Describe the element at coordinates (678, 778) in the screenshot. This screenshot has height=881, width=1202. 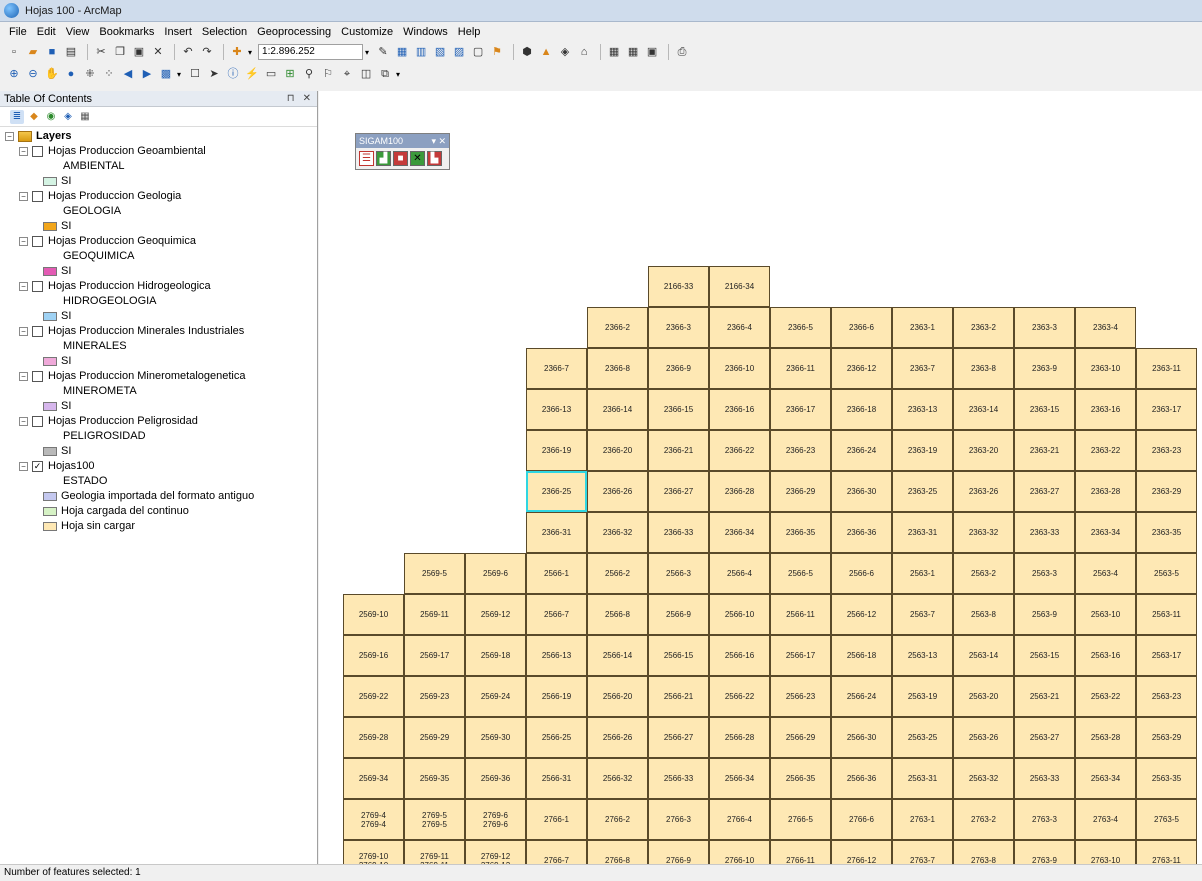
I see `map-sheet: 2566-33` at that location.